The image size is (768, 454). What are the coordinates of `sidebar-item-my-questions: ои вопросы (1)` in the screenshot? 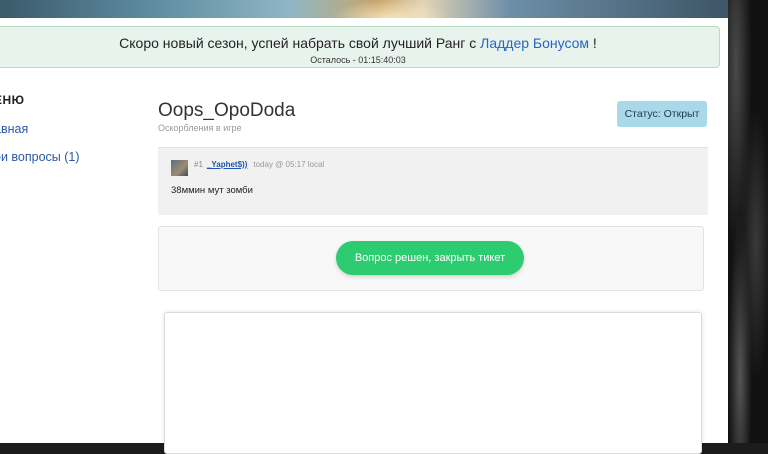 It's located at (40, 157).